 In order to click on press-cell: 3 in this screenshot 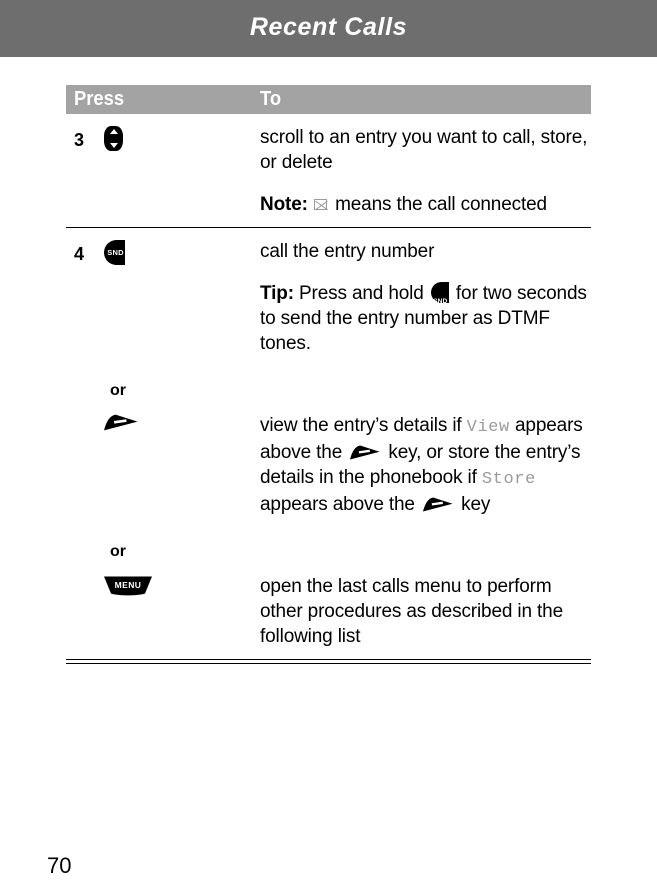, I will do `click(163, 170)`.